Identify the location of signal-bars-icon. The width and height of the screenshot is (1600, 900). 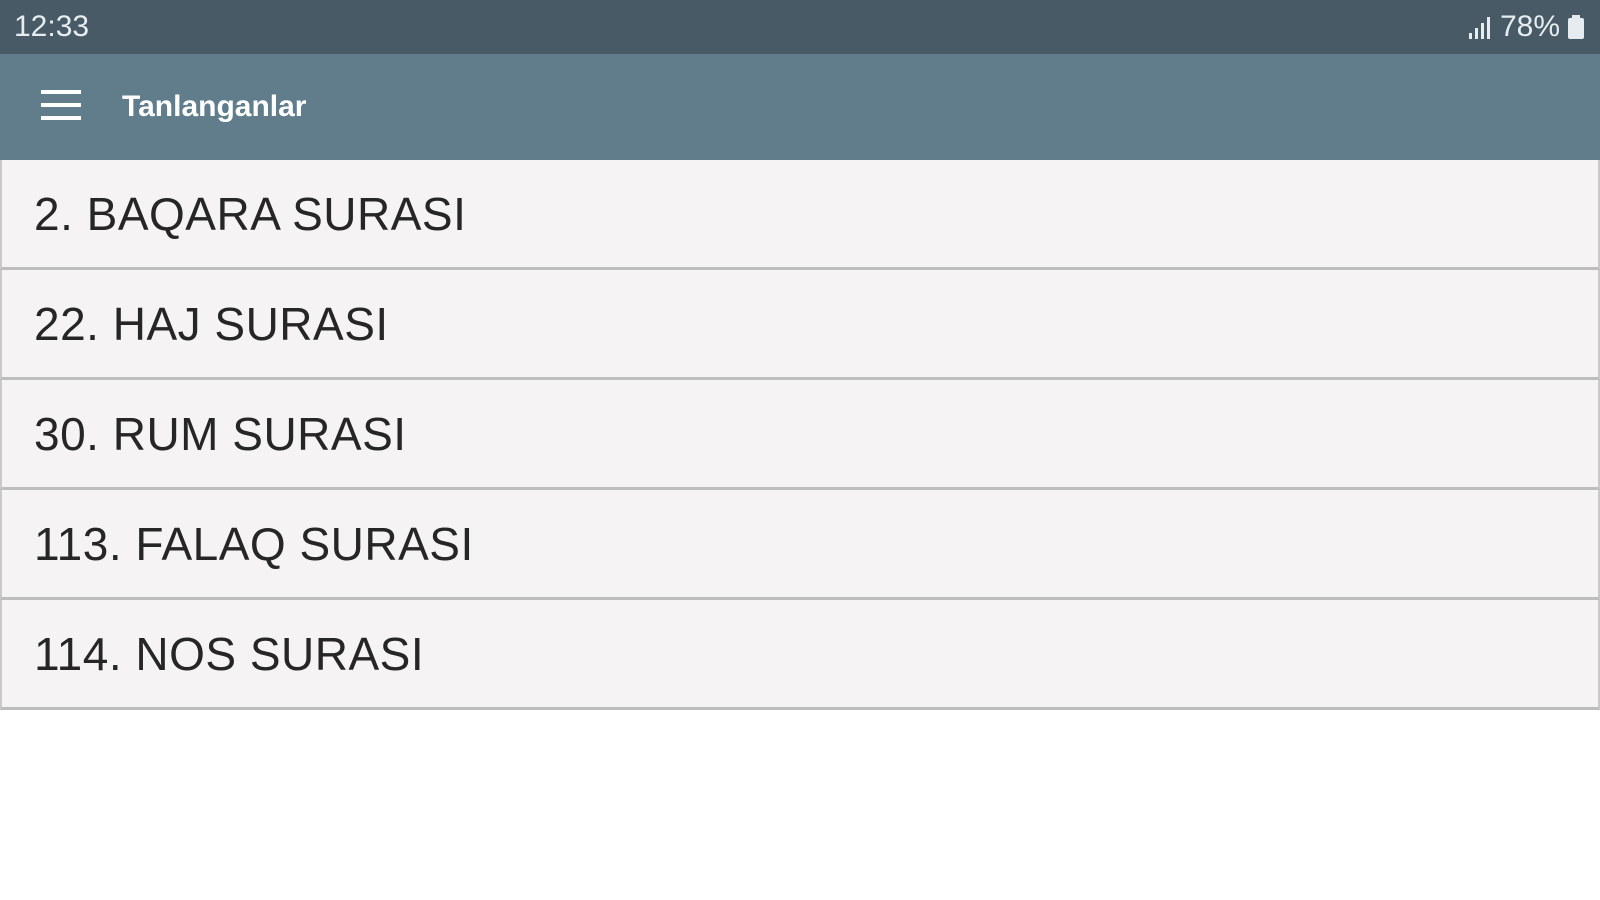
(1480, 27).